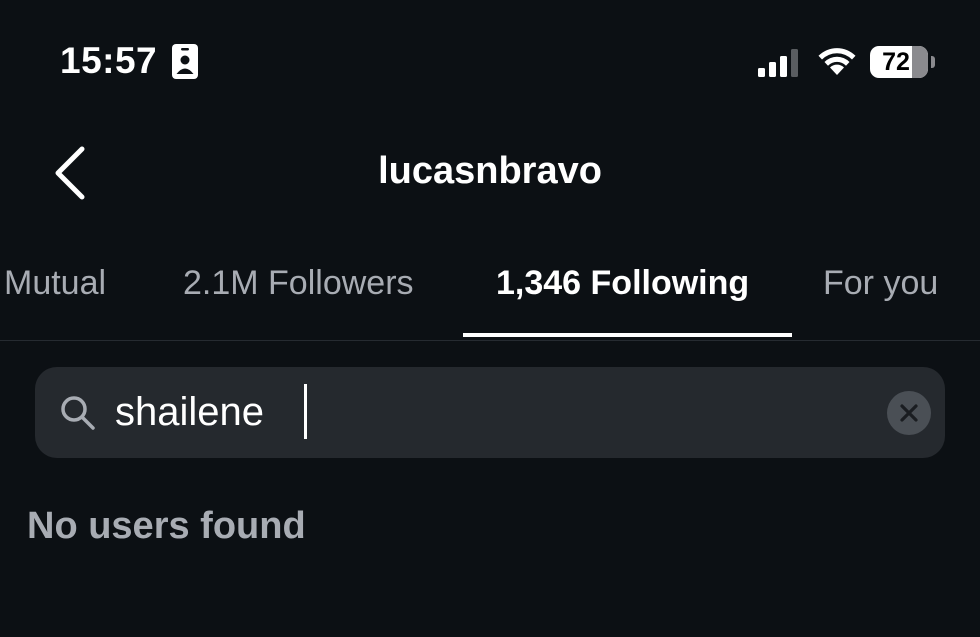 This screenshot has width=980, height=637. Describe the element at coordinates (880, 283) in the screenshot. I see `tab-for-you: For you` at that location.